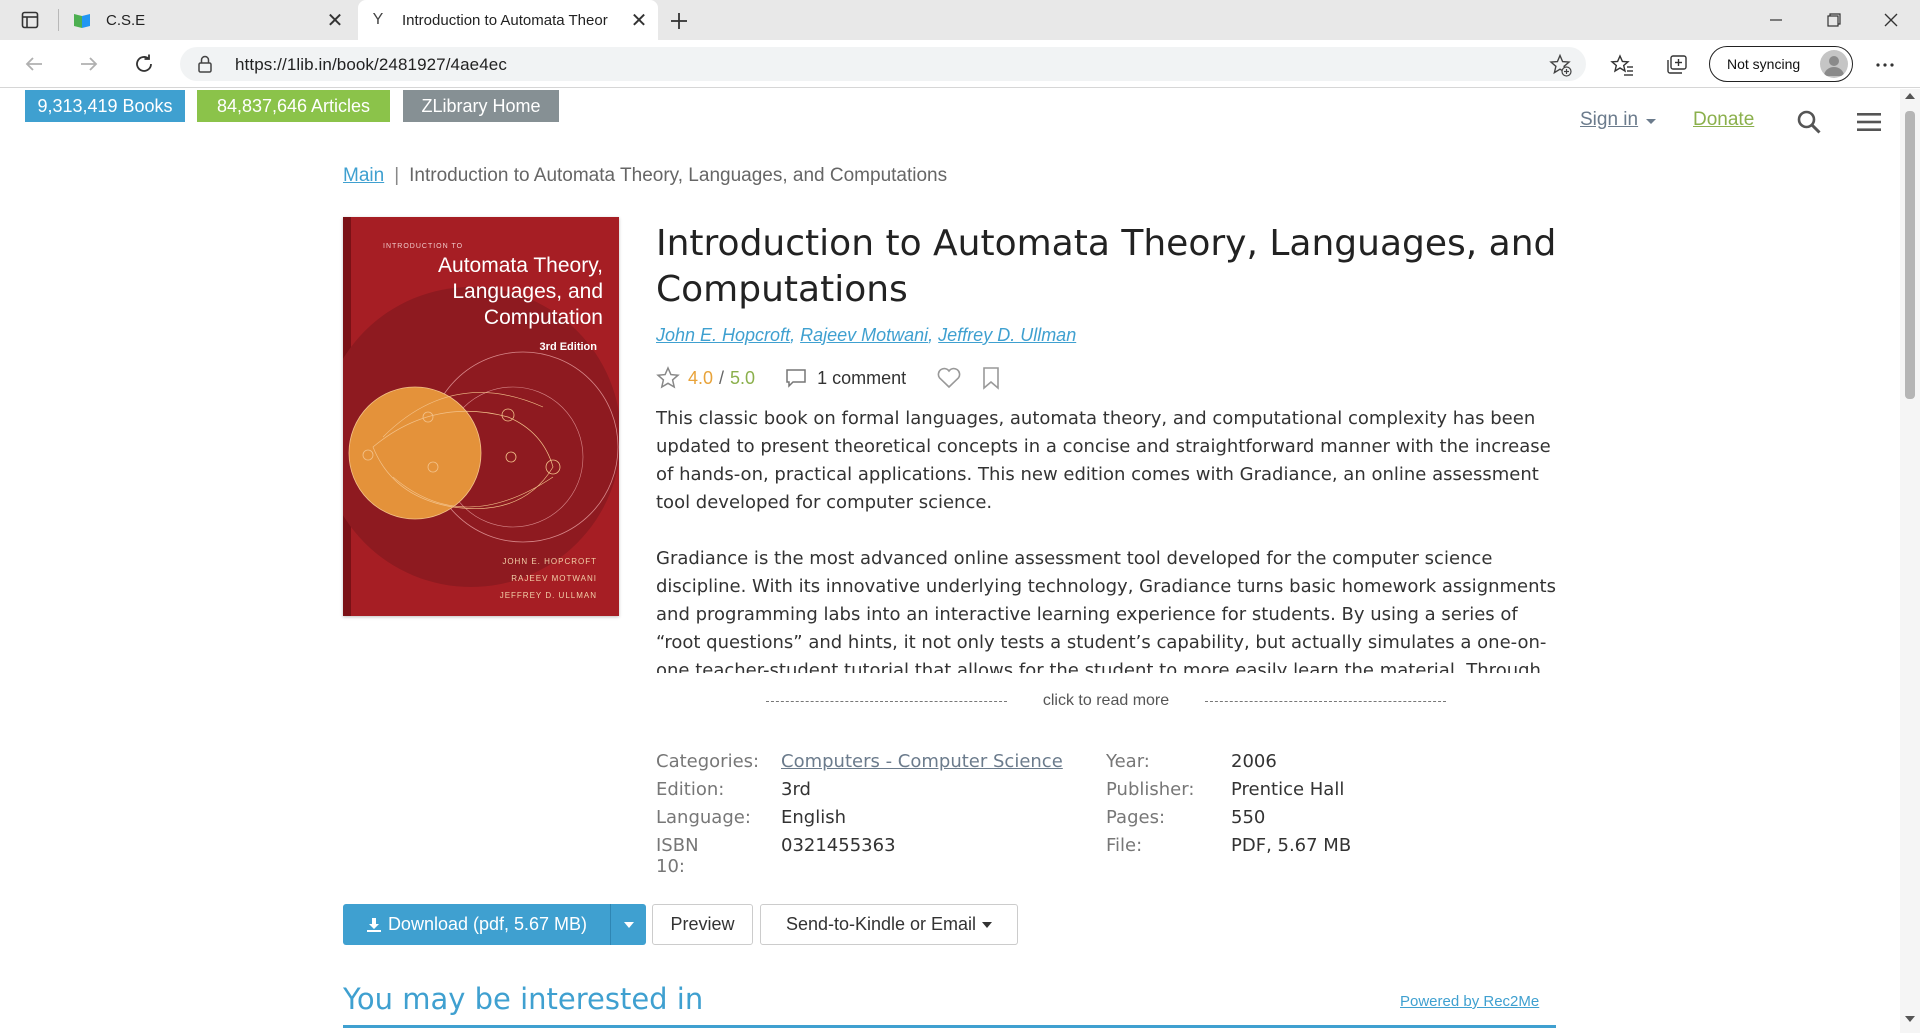 The image size is (1920, 1033). What do you see at coordinates (1560, 65) in the screenshot?
I see `add-favorite-icon` at bounding box center [1560, 65].